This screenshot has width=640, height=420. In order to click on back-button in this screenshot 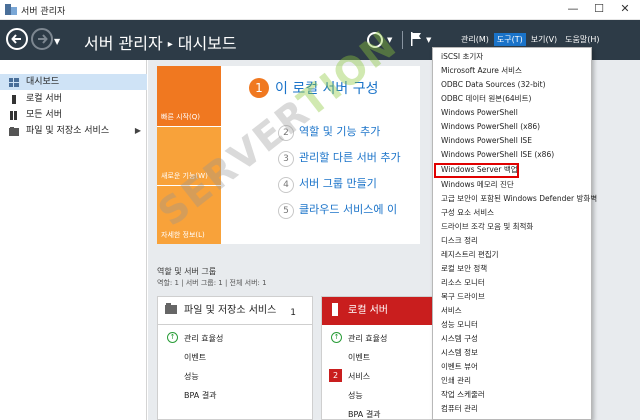, I will do `click(17, 39)`.